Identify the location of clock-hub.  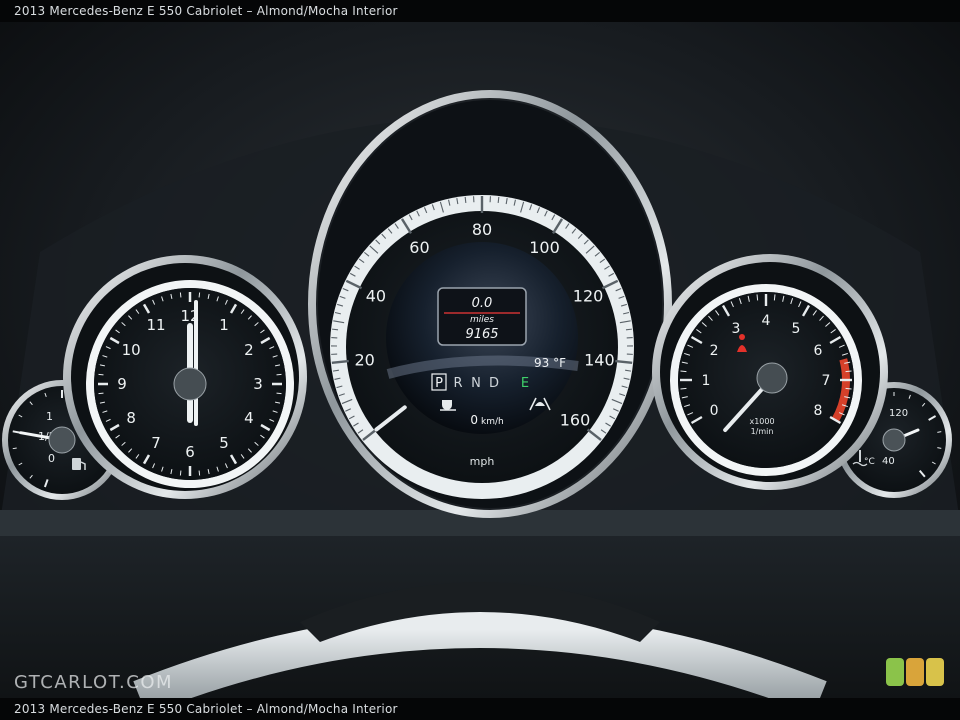
(190, 384).